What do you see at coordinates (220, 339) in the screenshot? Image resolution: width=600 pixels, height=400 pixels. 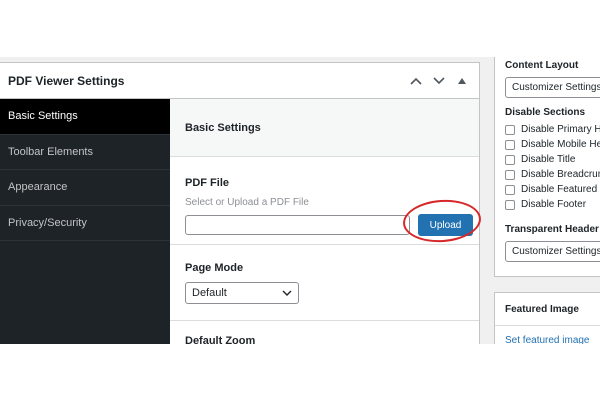 I see `default-zoom-label: Default Zoom` at bounding box center [220, 339].